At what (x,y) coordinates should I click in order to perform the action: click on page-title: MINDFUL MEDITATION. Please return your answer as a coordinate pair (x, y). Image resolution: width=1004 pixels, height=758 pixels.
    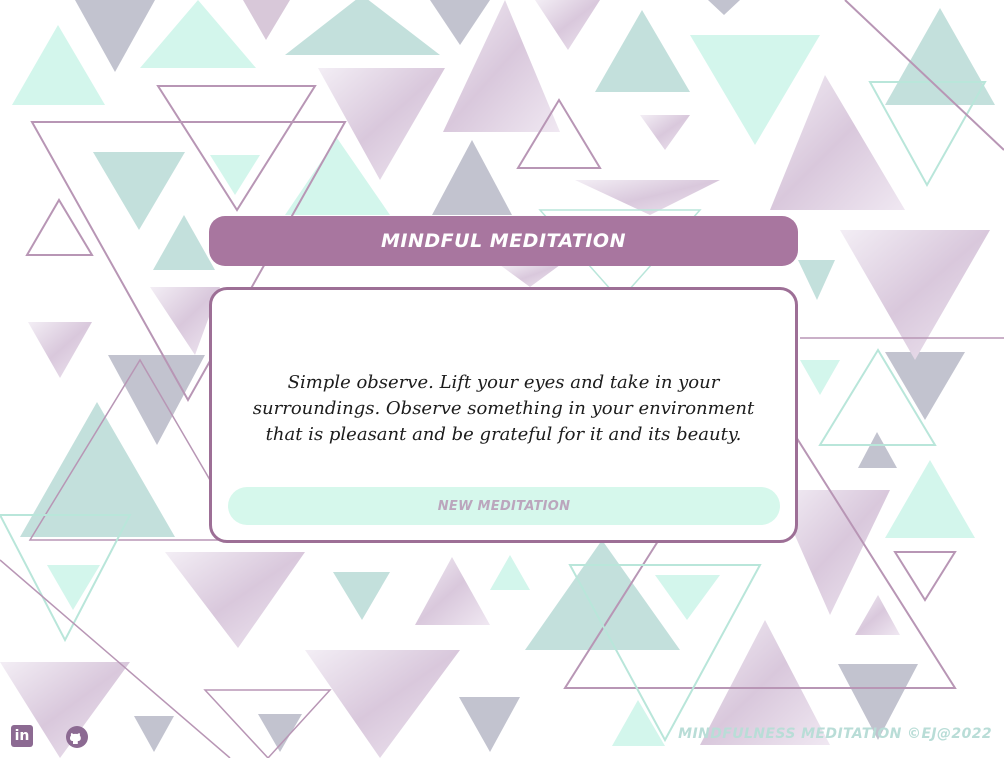
    Looking at the image, I should click on (503, 241).